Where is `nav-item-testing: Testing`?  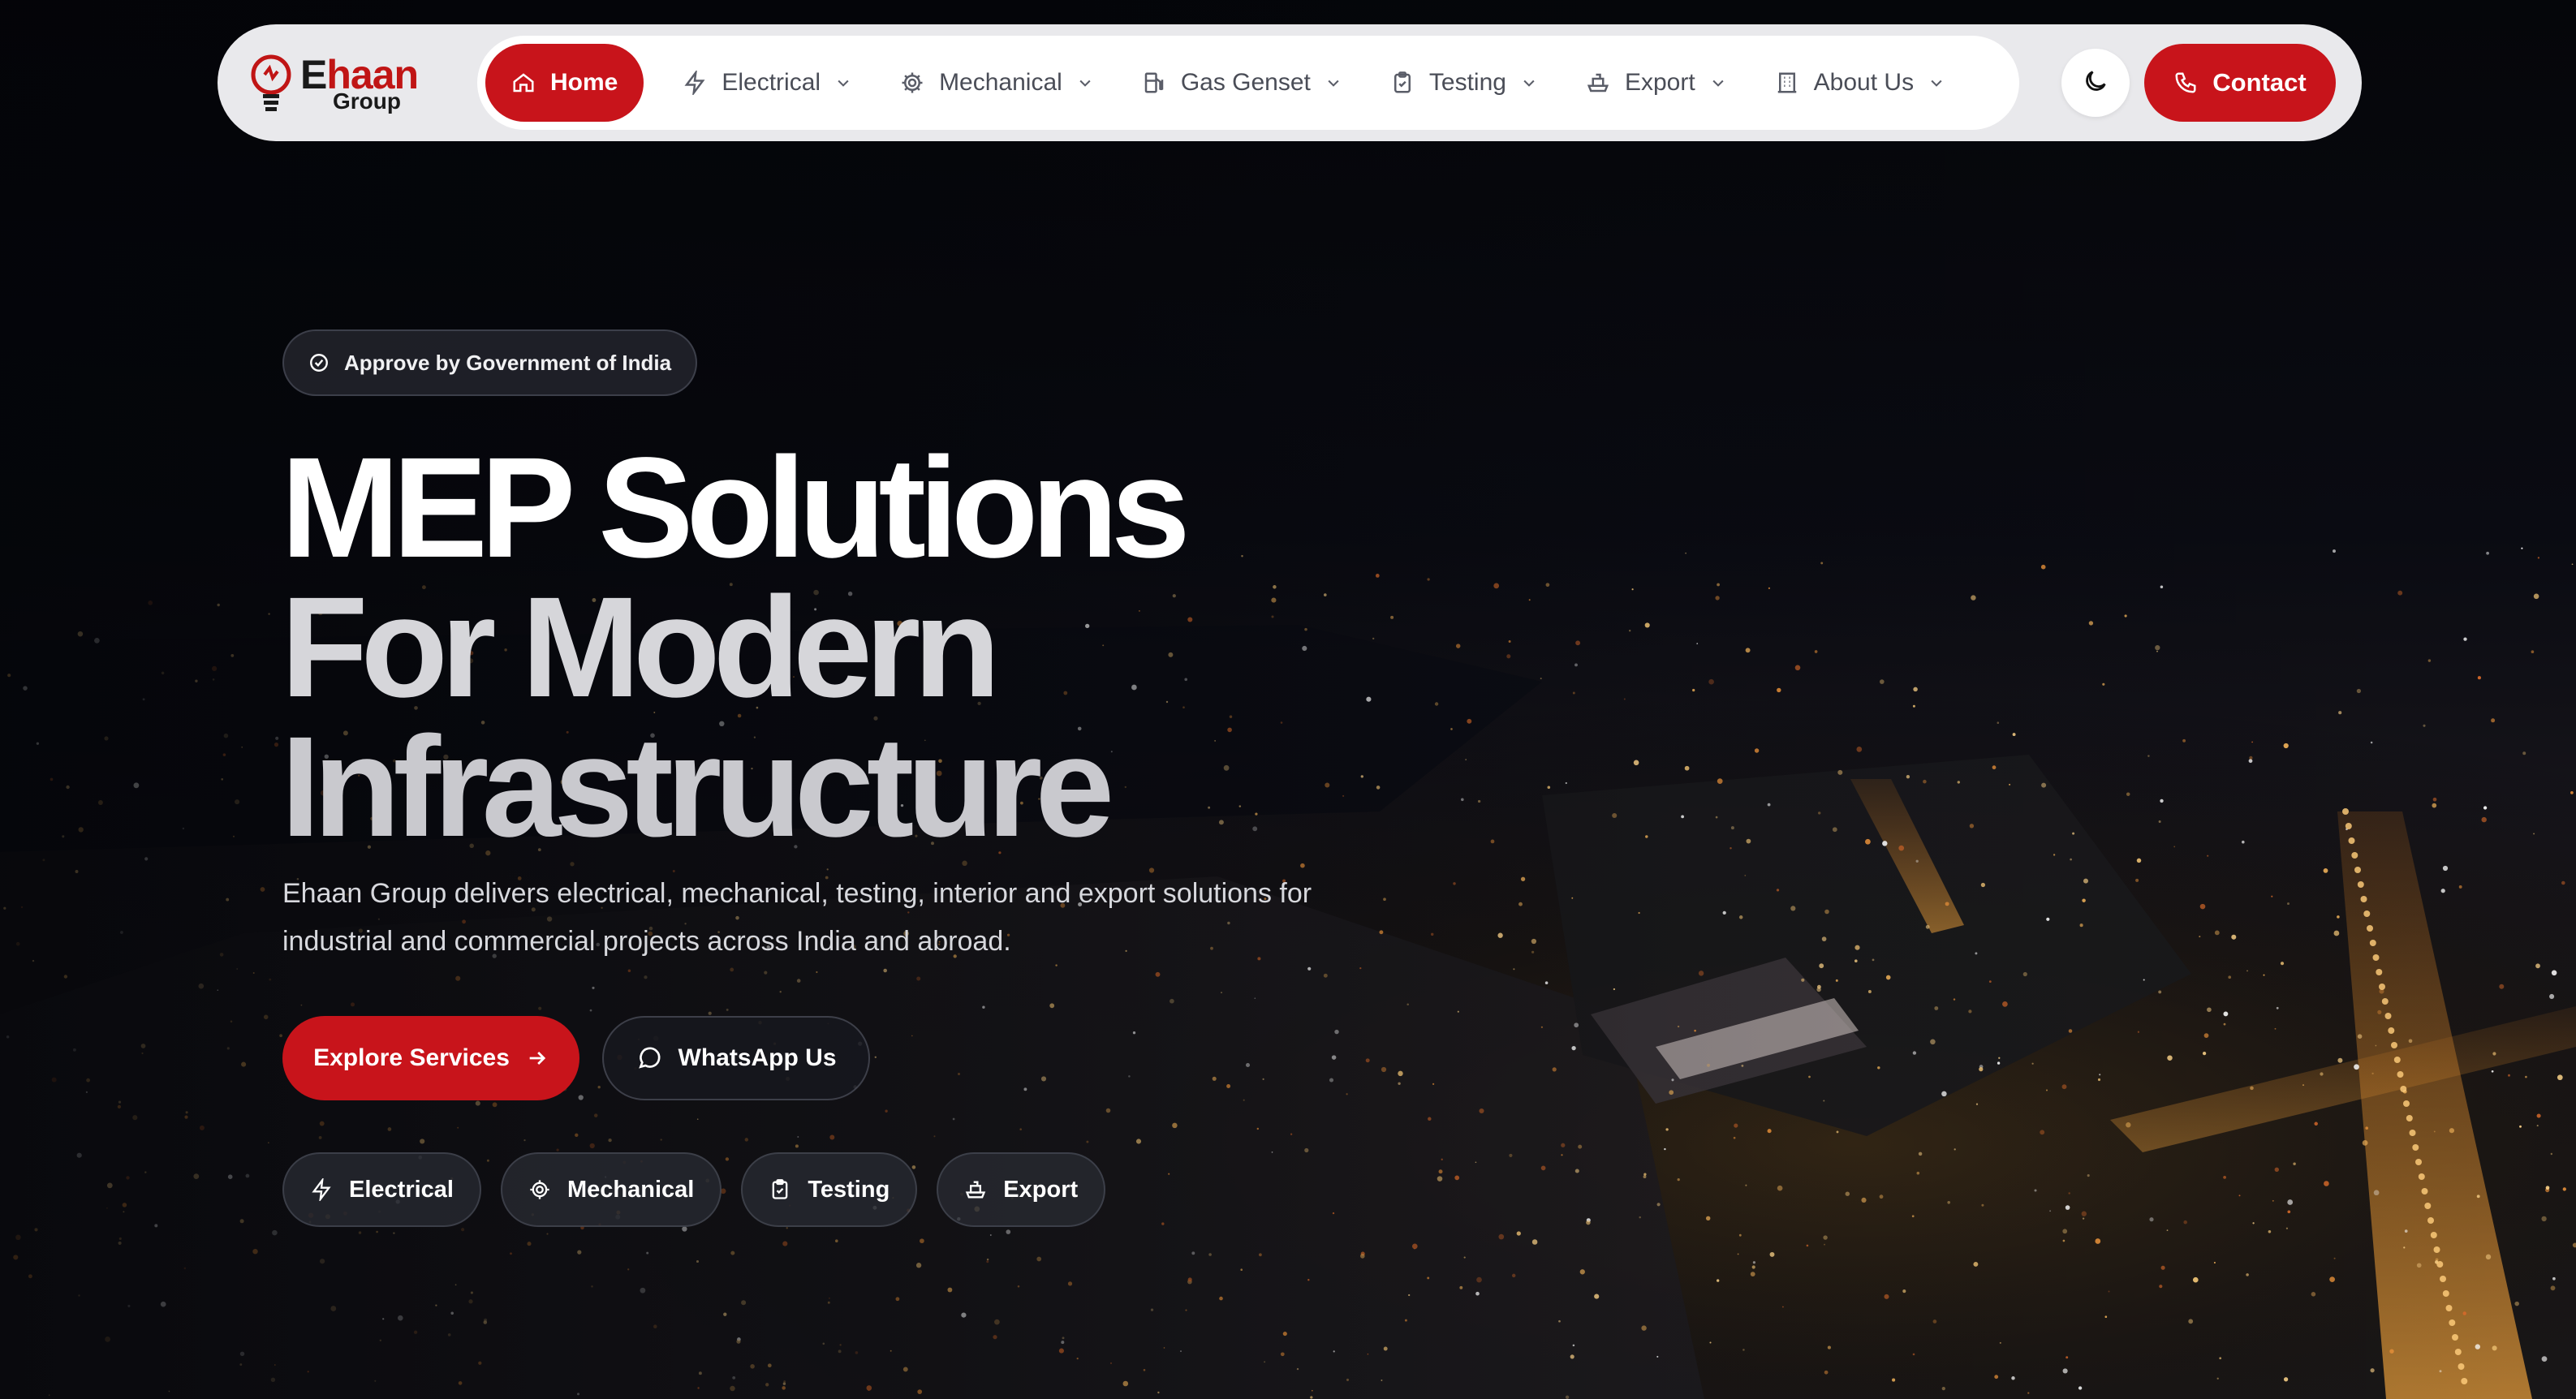
nav-item-testing: Testing is located at coordinates (1464, 83).